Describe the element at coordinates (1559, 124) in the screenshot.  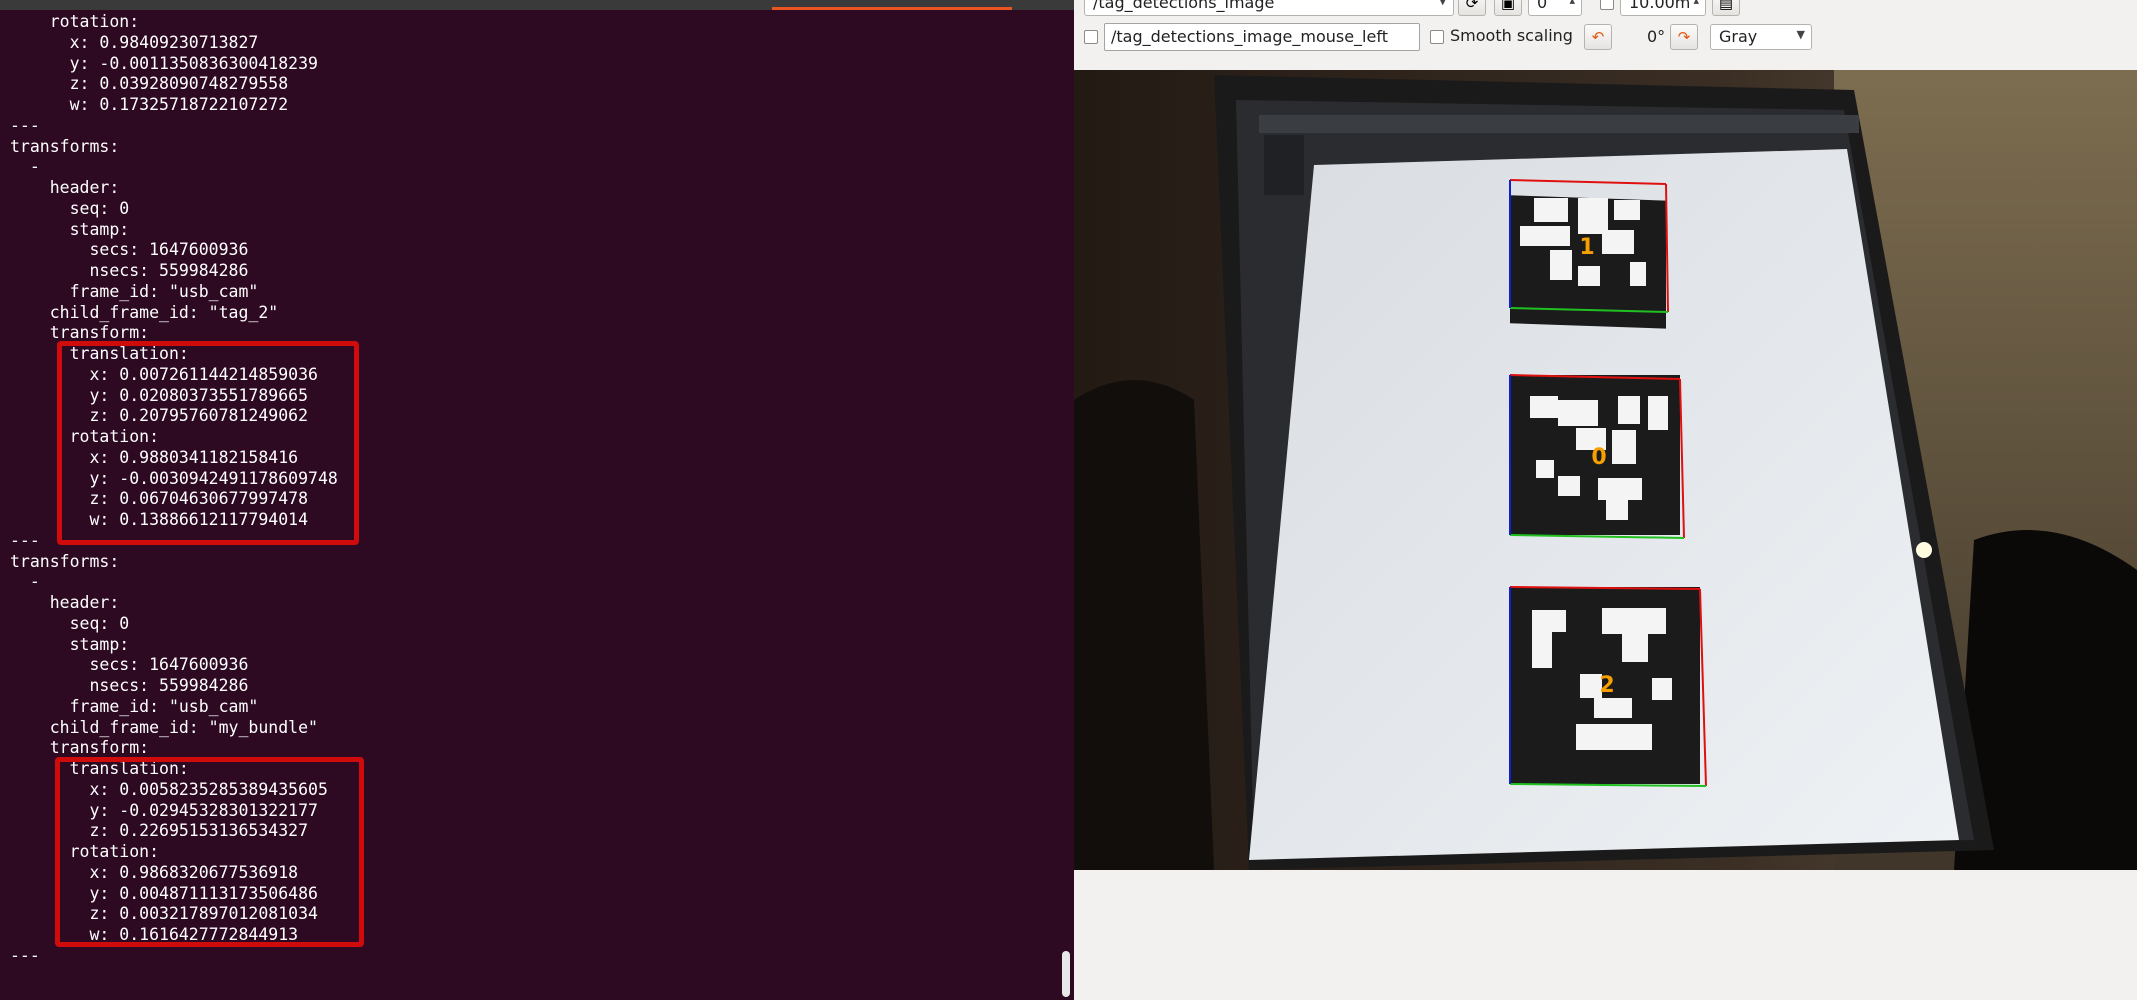
I see `tablet-status-bar` at that location.